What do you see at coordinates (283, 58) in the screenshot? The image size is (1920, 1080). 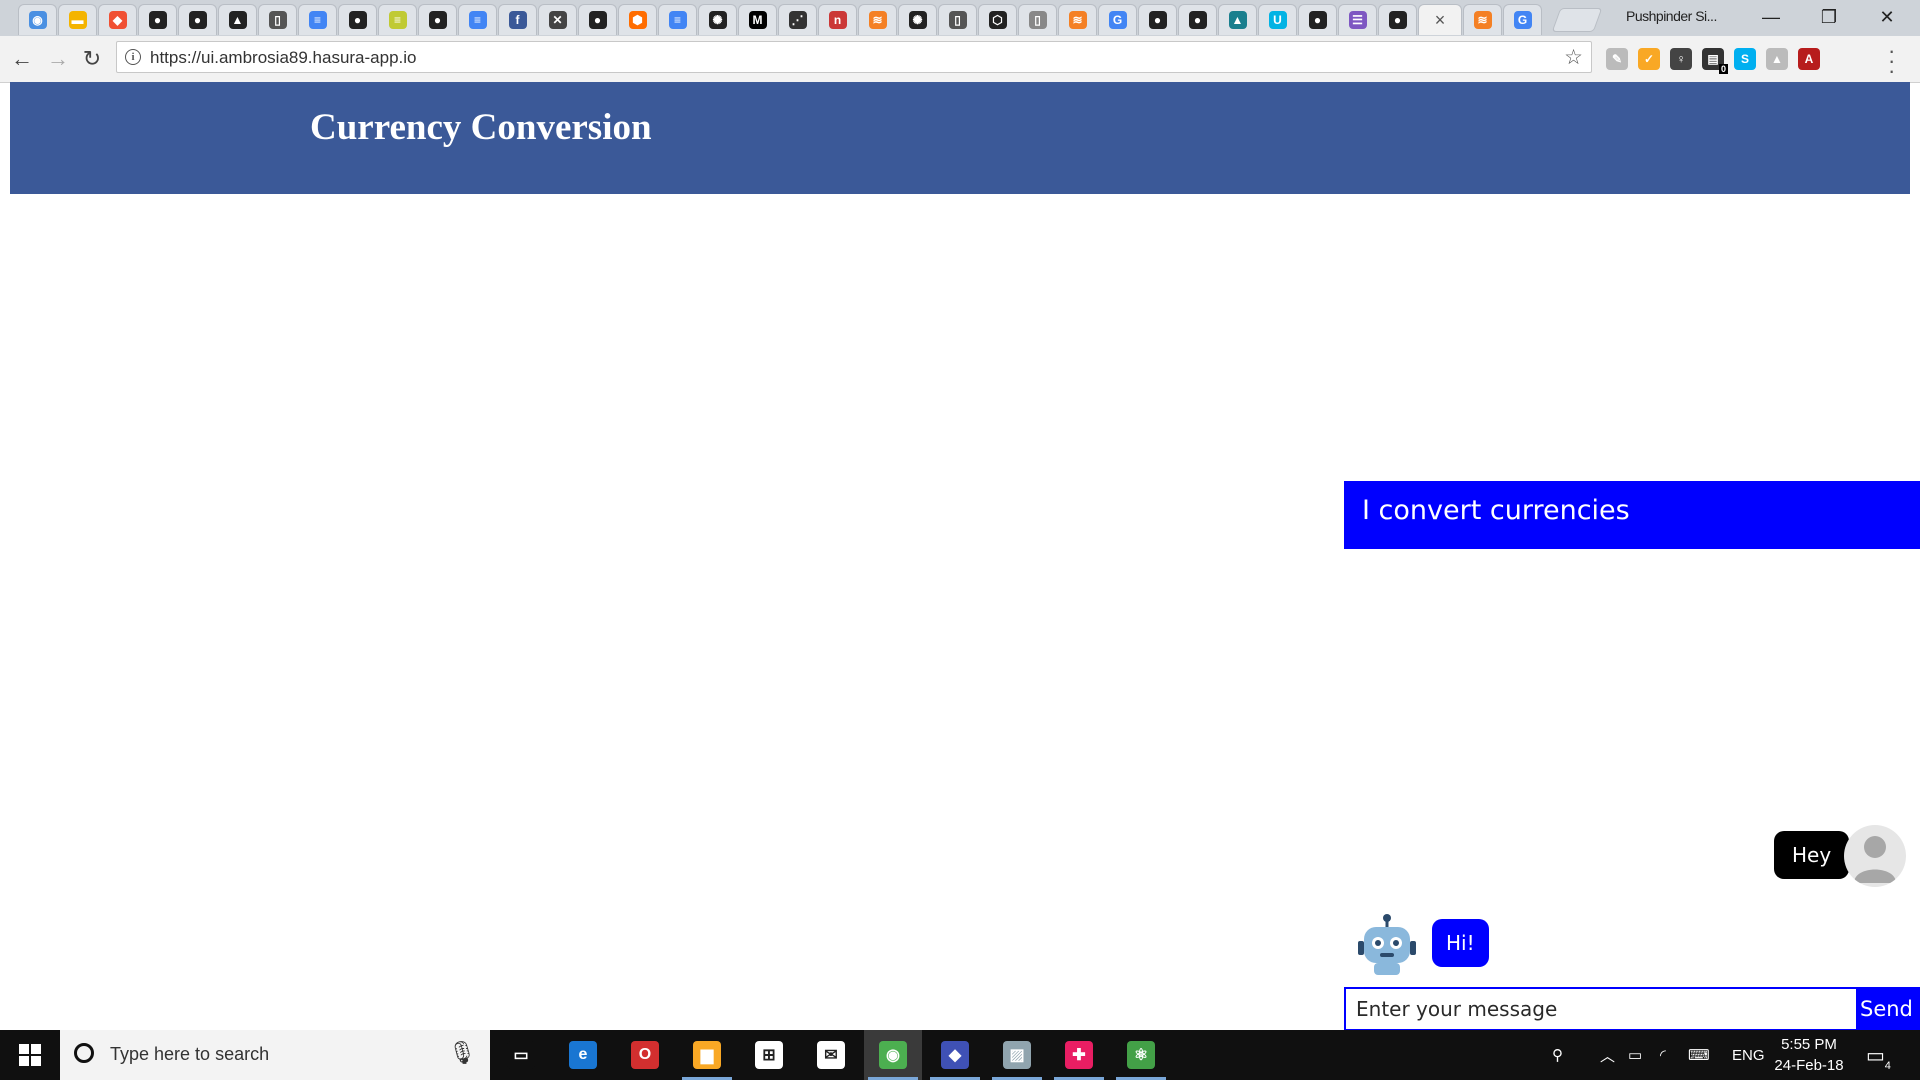 I see `url-text: https://ui.ambrosia89.hasura-app.io` at bounding box center [283, 58].